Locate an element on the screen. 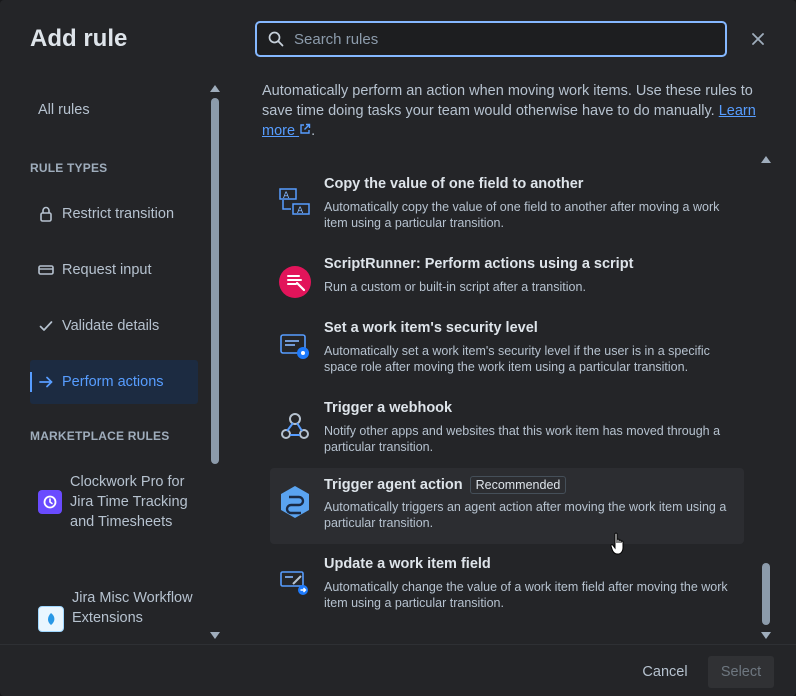 This screenshot has width=796, height=696. lock-icon is located at coordinates (46, 214).